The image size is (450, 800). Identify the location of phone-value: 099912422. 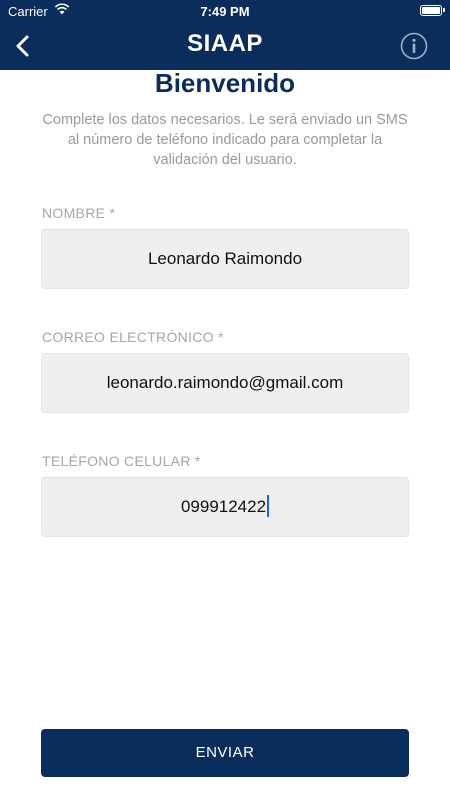
(223, 506).